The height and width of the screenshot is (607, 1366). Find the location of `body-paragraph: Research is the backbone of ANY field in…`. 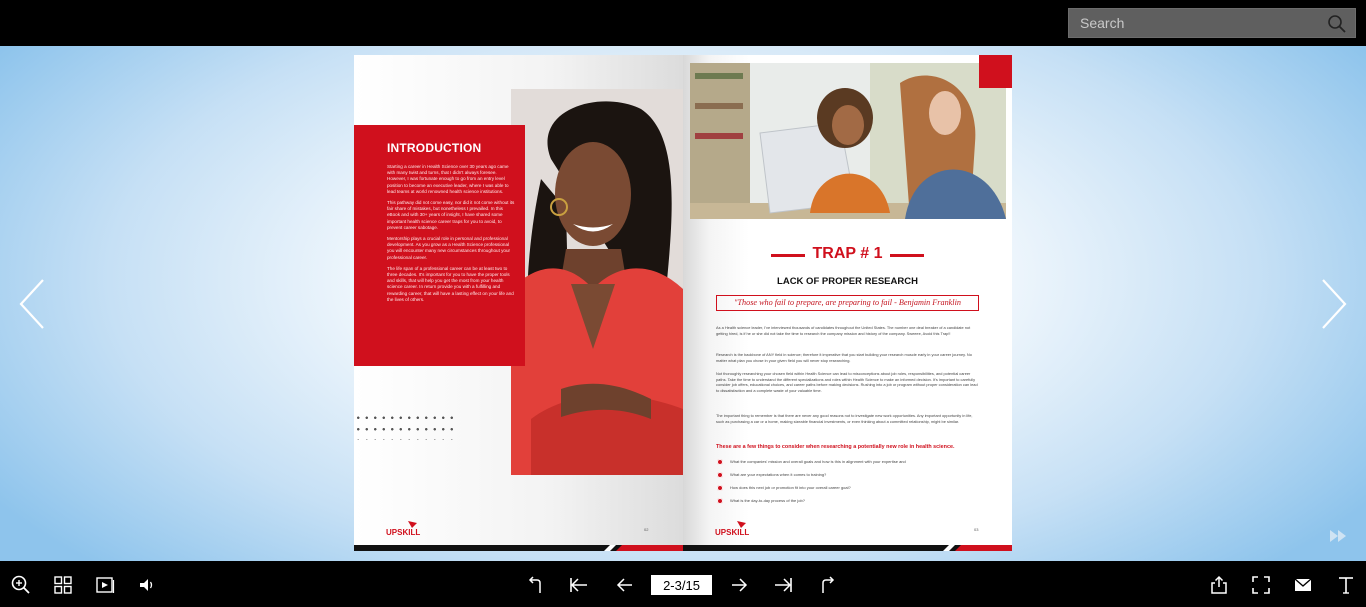

body-paragraph: Research is the backbone of ANY field in… is located at coordinates (844, 357).